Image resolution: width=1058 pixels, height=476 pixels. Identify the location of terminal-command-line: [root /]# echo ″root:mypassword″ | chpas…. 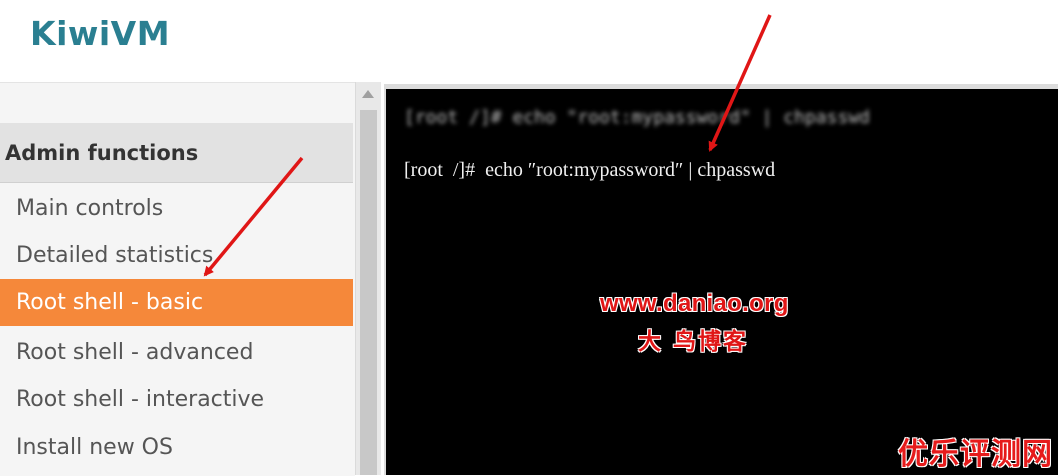
(590, 170).